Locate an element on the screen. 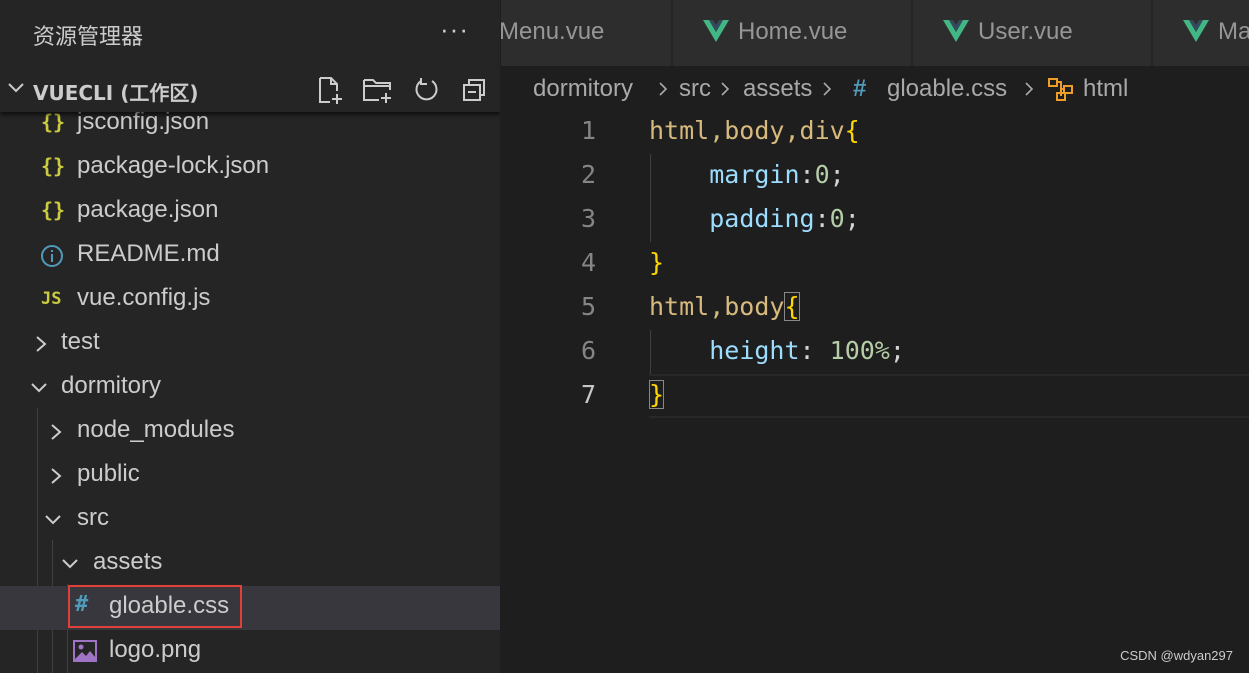 The height and width of the screenshot is (673, 1249). refresh-button is located at coordinates (426, 90).